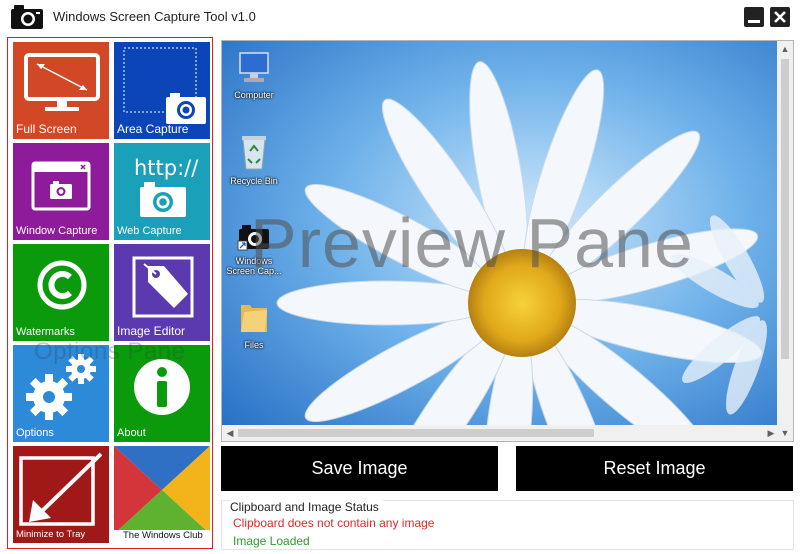 The image size is (800, 554). I want to click on tile-label: Web Capture, so click(149, 231).